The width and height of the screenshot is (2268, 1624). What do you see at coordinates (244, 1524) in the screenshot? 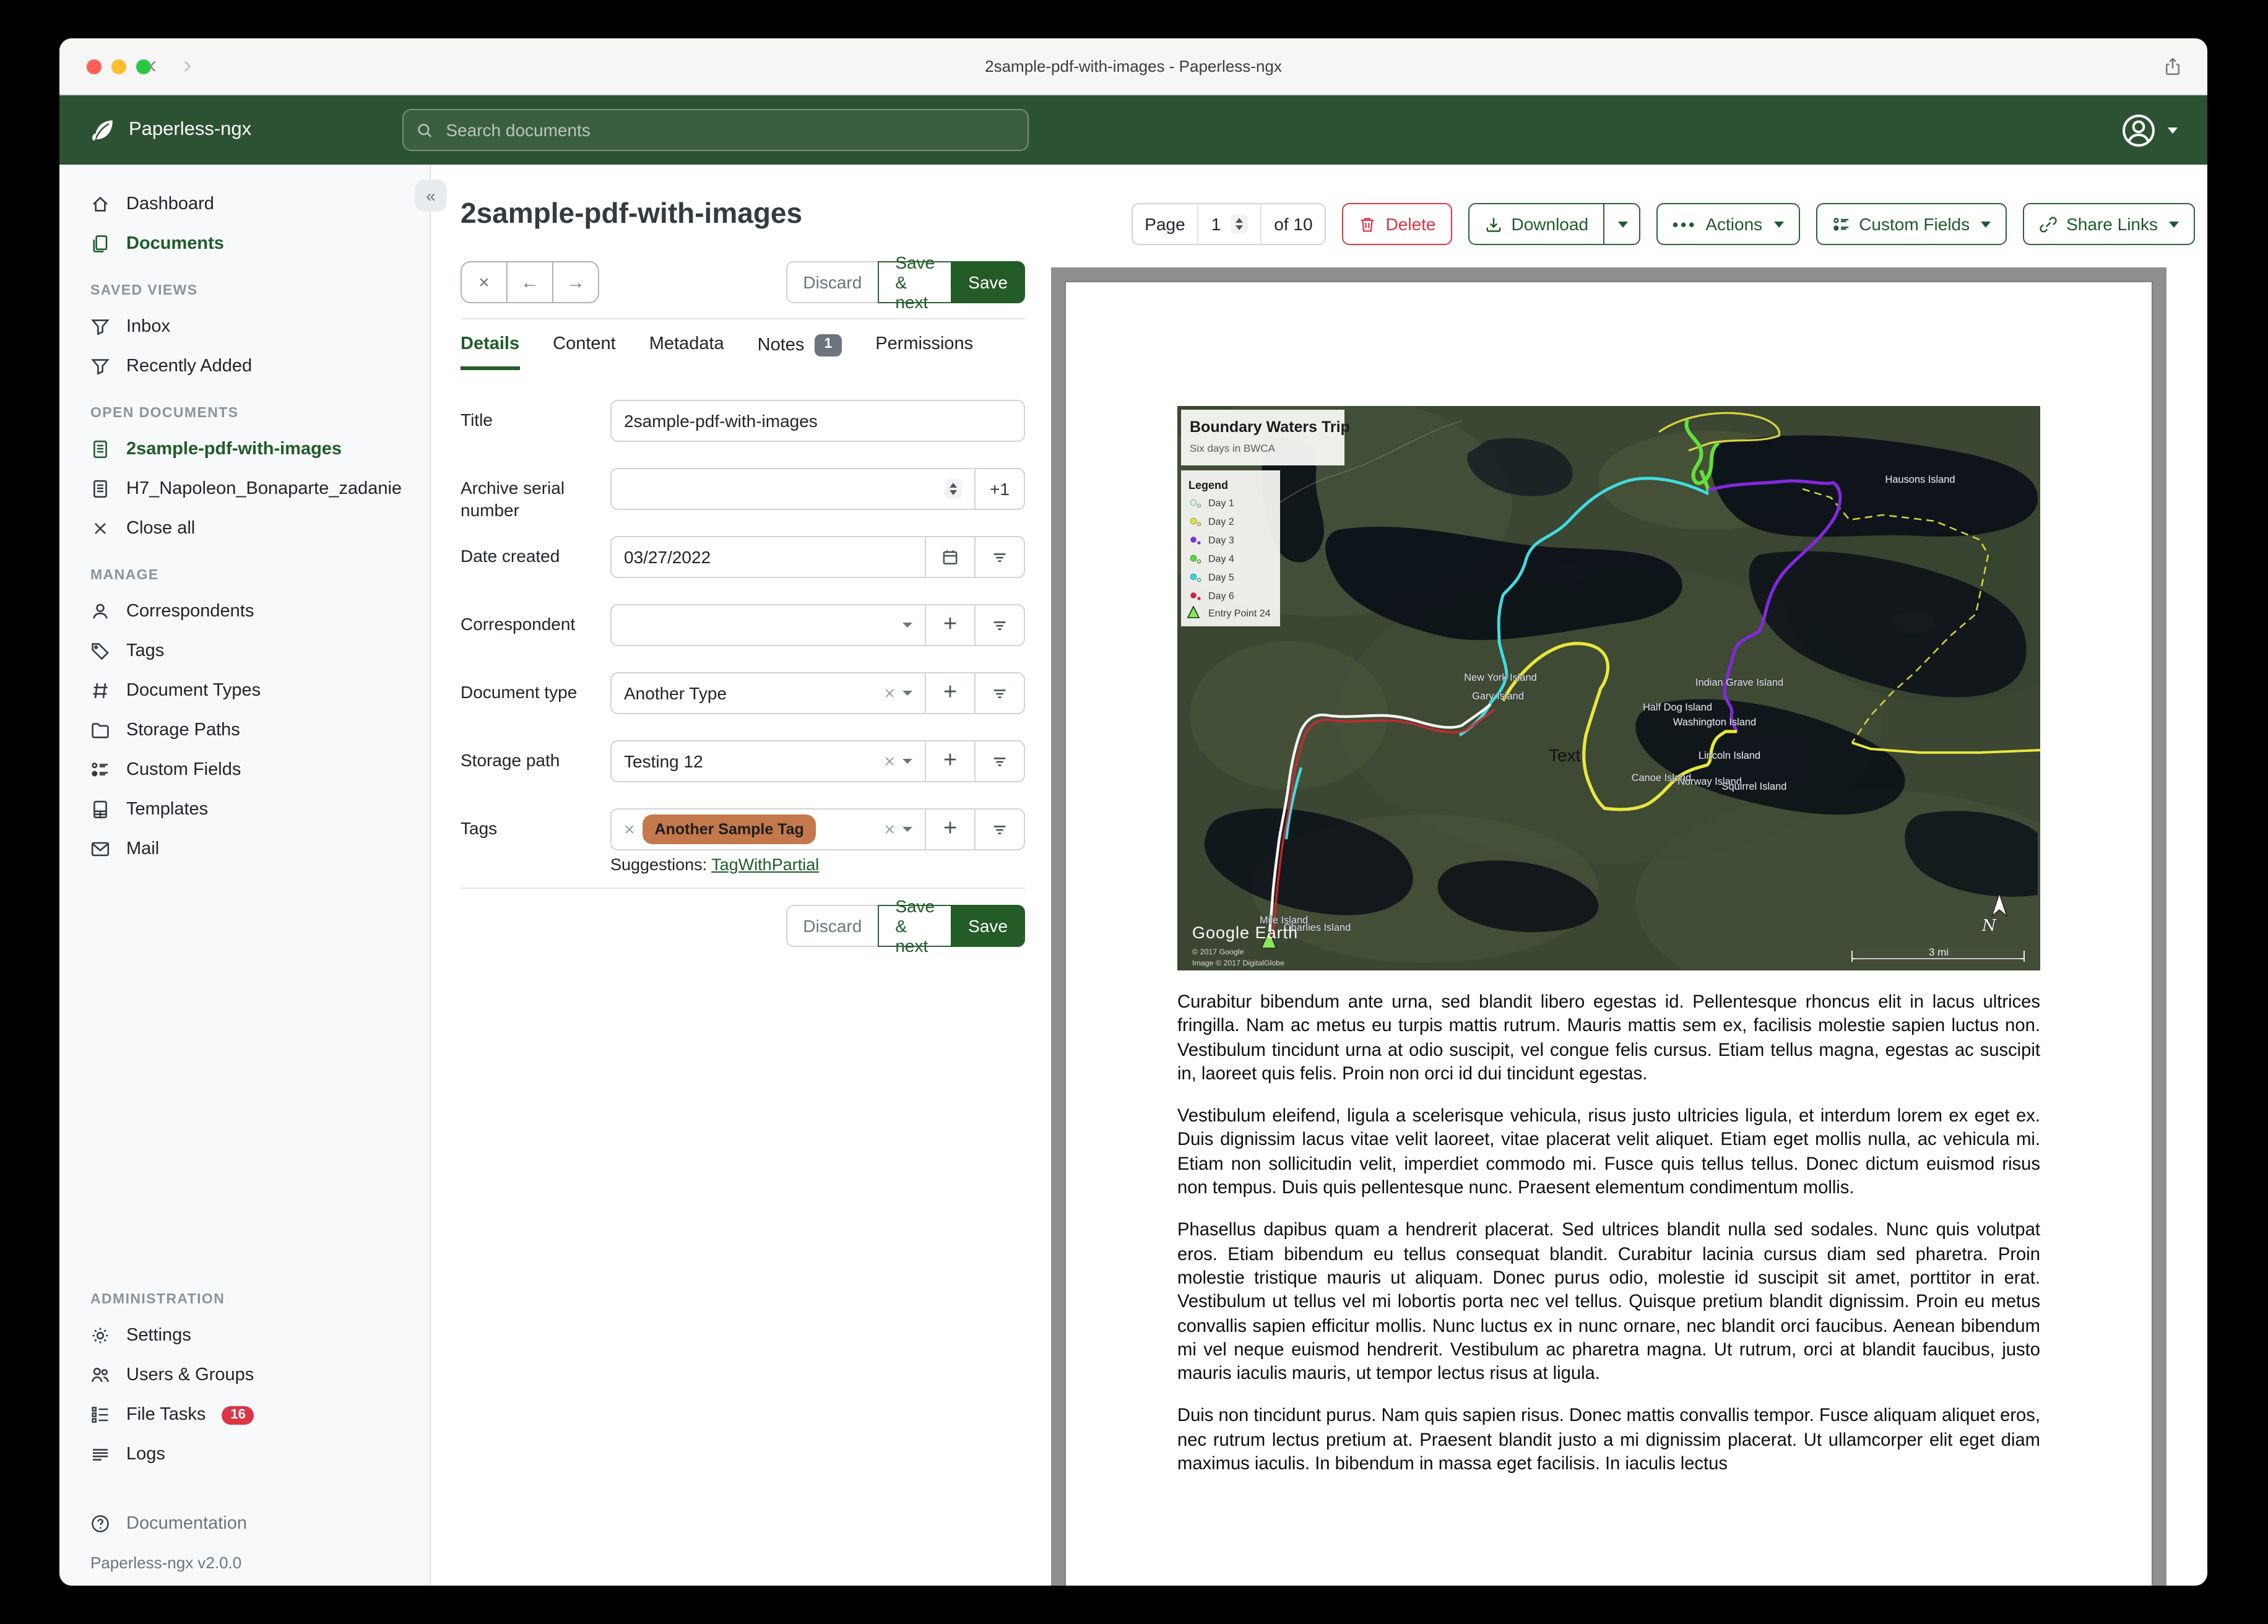
I see `sidebar-item-documentation: Documentation` at bounding box center [244, 1524].